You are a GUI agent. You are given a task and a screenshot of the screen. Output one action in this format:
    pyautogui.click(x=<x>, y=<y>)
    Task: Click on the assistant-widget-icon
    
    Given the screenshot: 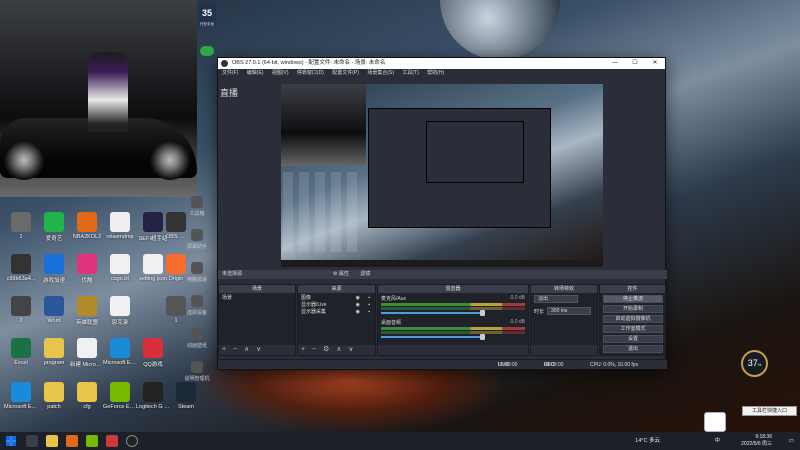 What is the action you would take?
    pyautogui.click(x=715, y=422)
    